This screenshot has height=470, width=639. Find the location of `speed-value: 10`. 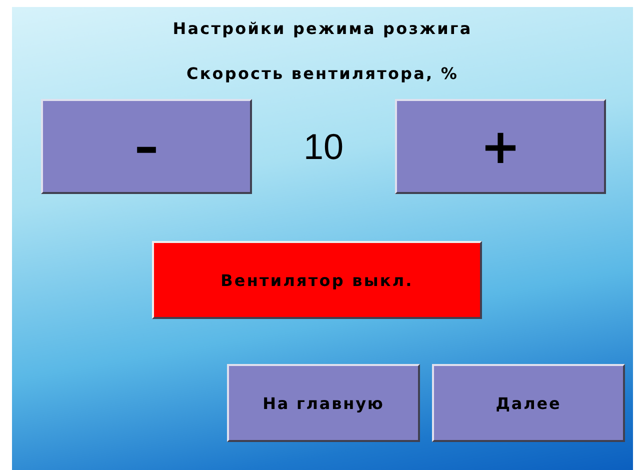

speed-value: 10 is located at coordinates (323, 147).